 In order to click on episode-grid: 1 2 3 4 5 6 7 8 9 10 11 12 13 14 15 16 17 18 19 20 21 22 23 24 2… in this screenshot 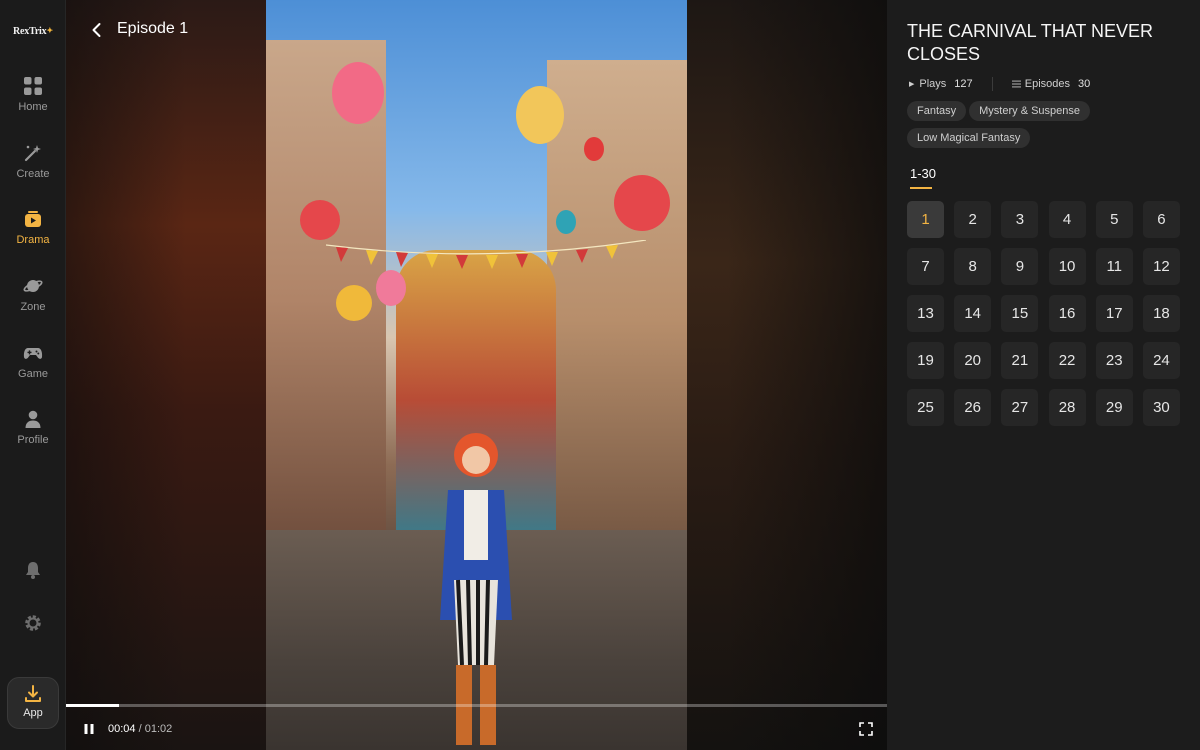, I will do `click(1045, 313)`.